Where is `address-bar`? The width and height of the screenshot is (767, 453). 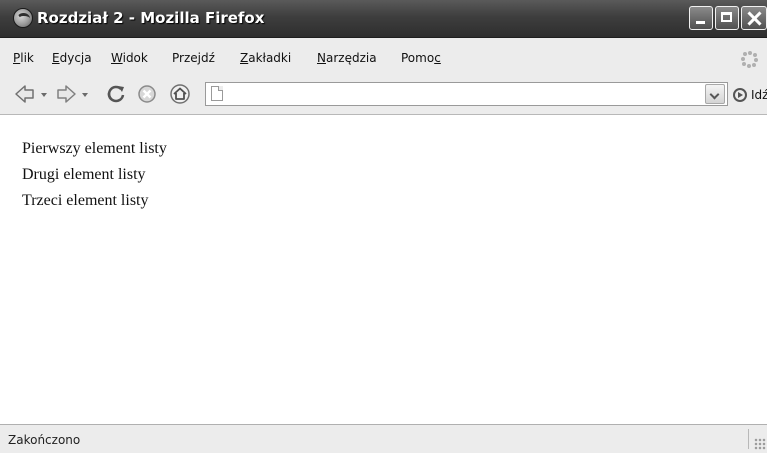
address-bar is located at coordinates (466, 94).